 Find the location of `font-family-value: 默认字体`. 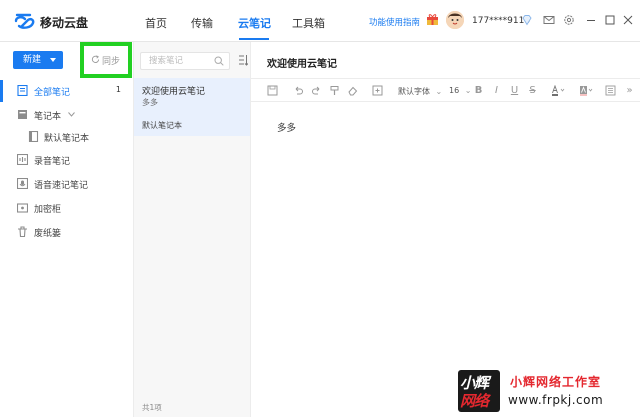

font-family-value: 默认字体 is located at coordinates (414, 91).